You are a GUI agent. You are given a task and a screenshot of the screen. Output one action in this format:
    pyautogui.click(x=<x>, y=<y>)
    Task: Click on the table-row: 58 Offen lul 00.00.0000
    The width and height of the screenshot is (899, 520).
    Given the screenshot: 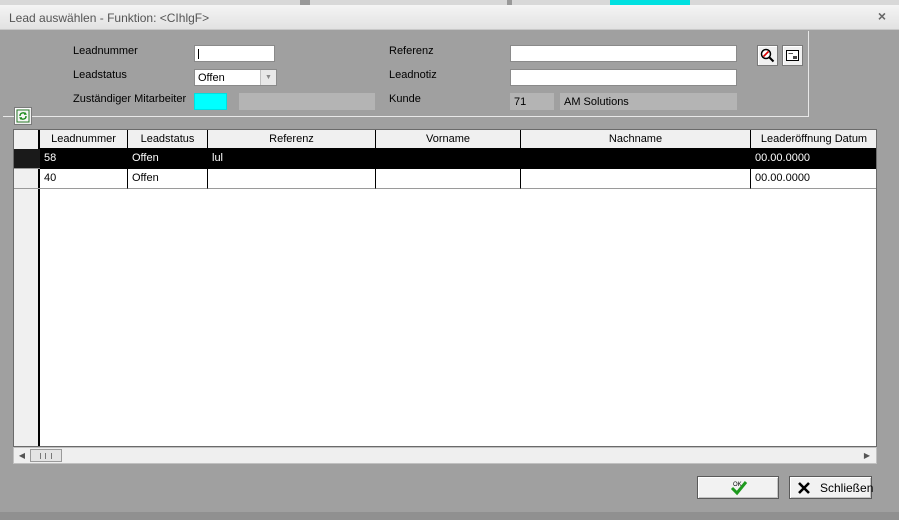 What is the action you would take?
    pyautogui.click(x=445, y=159)
    